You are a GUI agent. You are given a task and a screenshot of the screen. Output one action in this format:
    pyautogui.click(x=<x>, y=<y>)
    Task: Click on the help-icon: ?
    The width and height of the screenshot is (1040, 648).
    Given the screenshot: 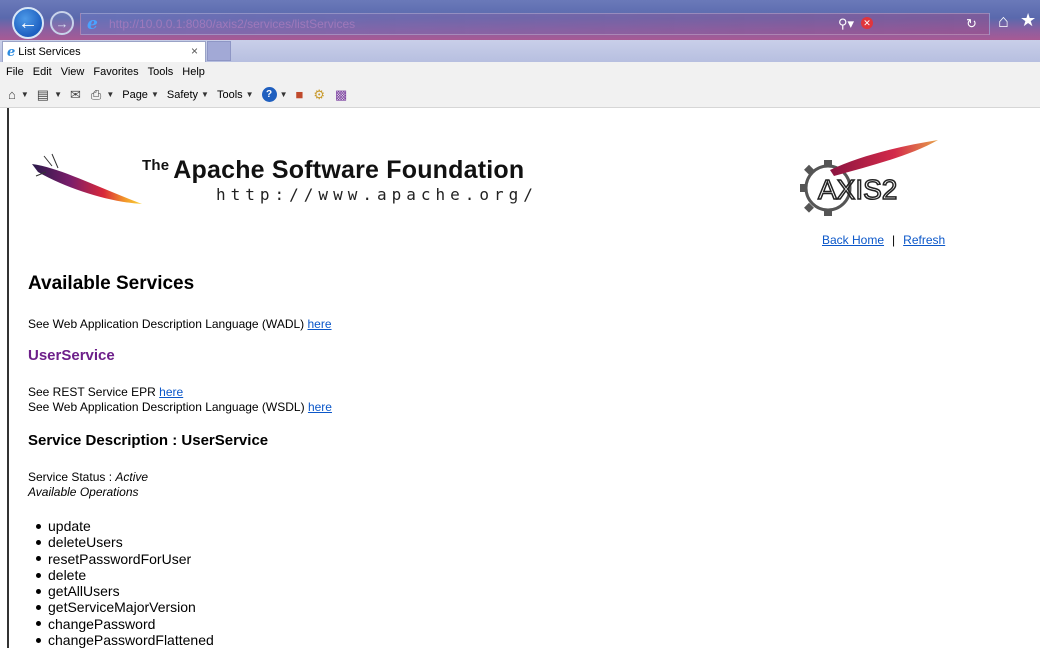 What is the action you would take?
    pyautogui.click(x=269, y=94)
    